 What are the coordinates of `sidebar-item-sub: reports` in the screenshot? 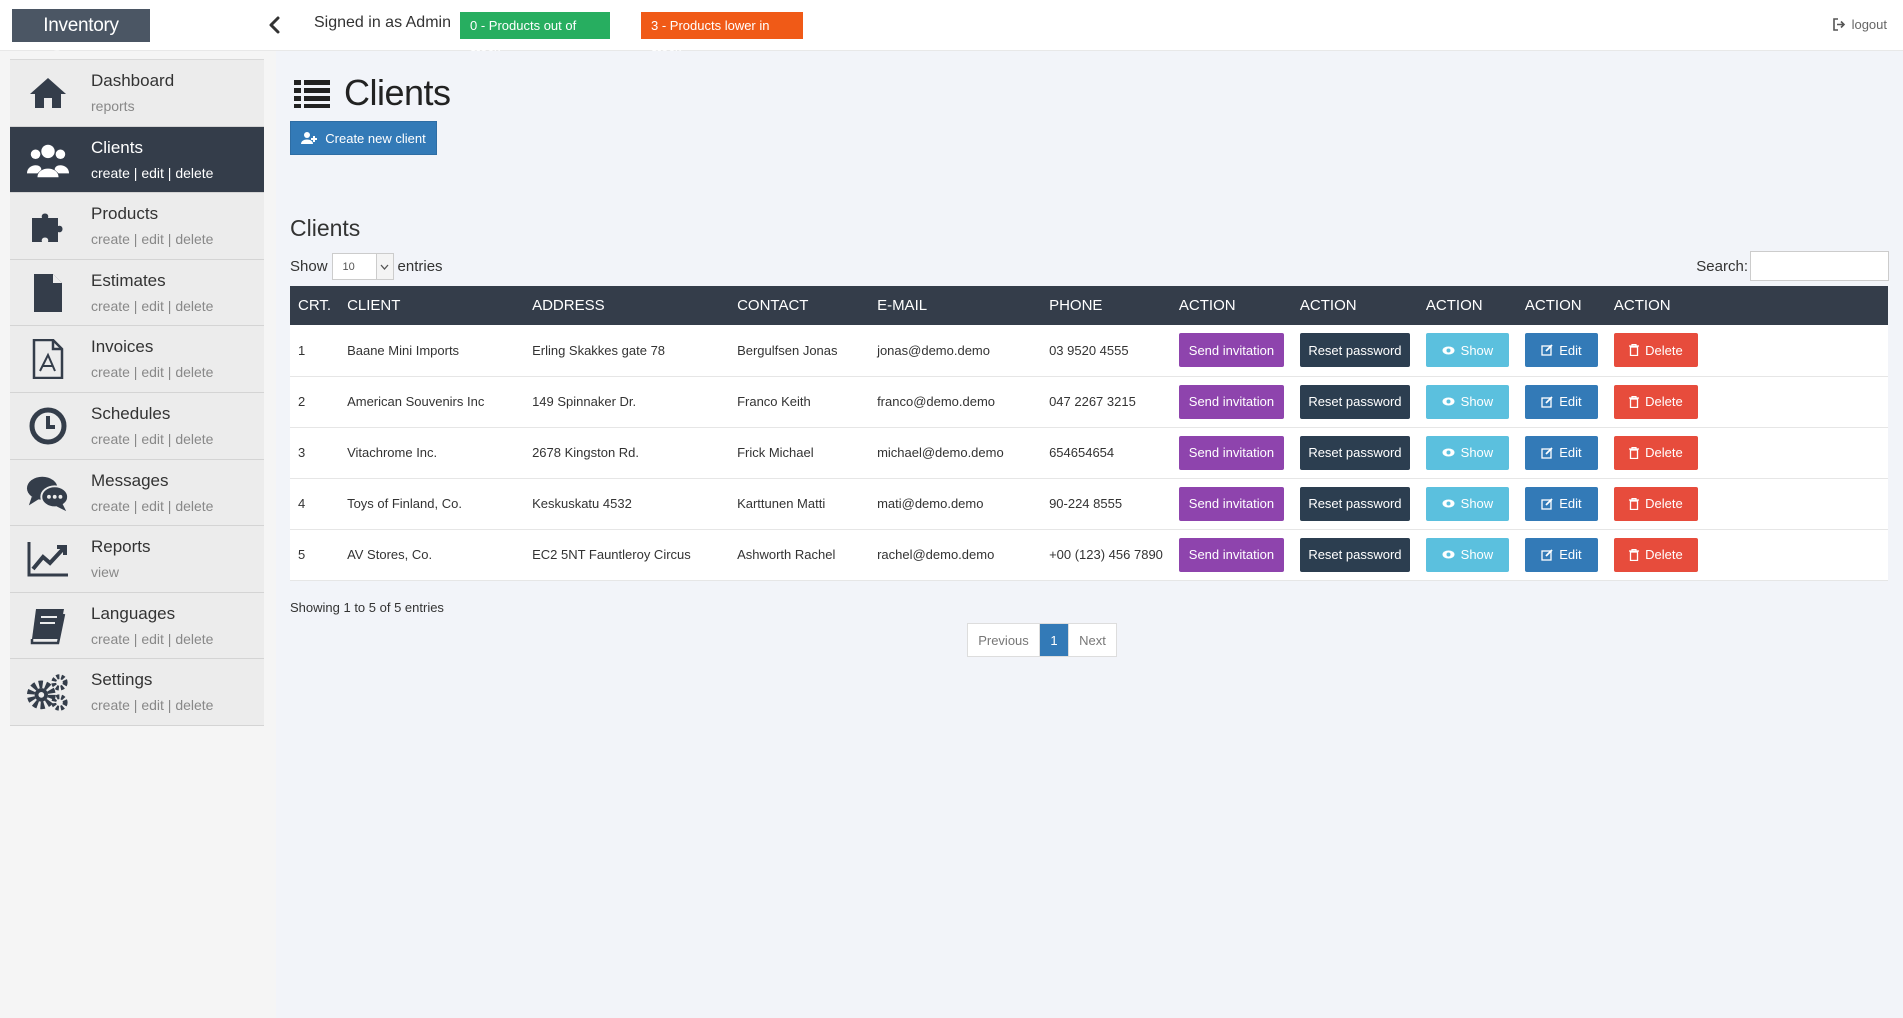 It's located at (113, 106).